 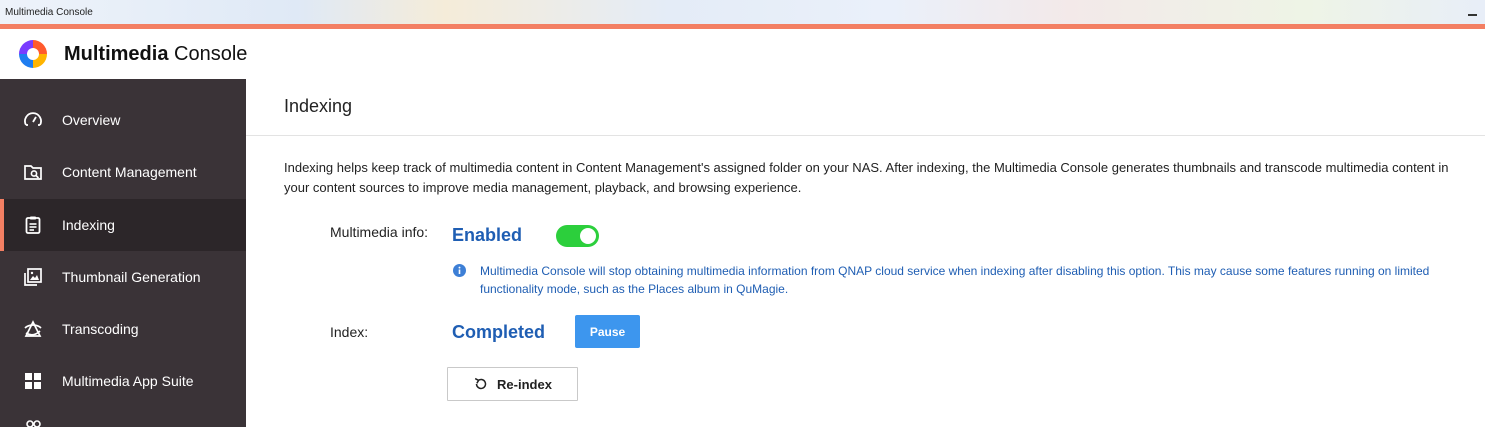 I want to click on transcode-icon, so click(x=33, y=329).